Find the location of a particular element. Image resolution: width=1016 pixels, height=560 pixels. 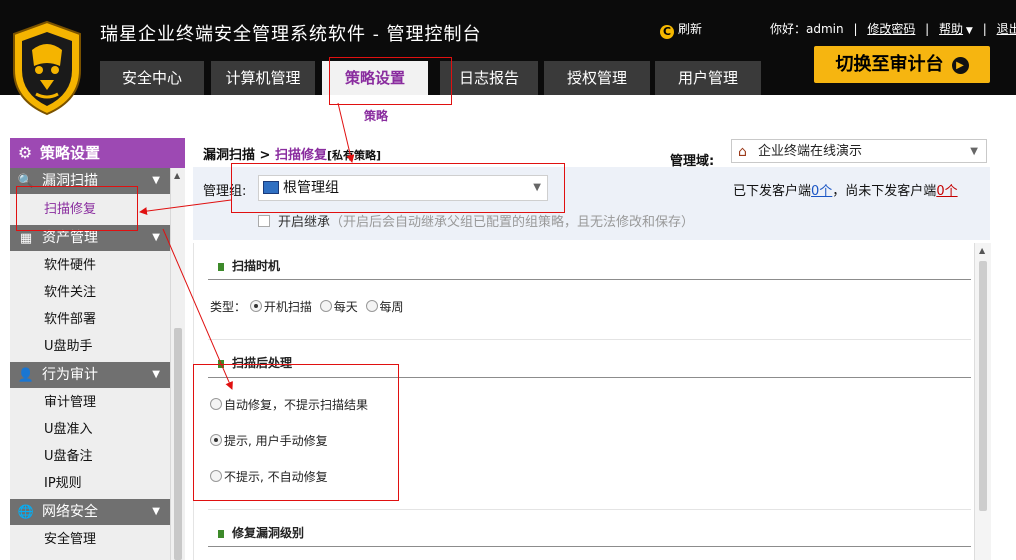

breadcrumb-parent: 漏洞扫描 is located at coordinates (229, 155).